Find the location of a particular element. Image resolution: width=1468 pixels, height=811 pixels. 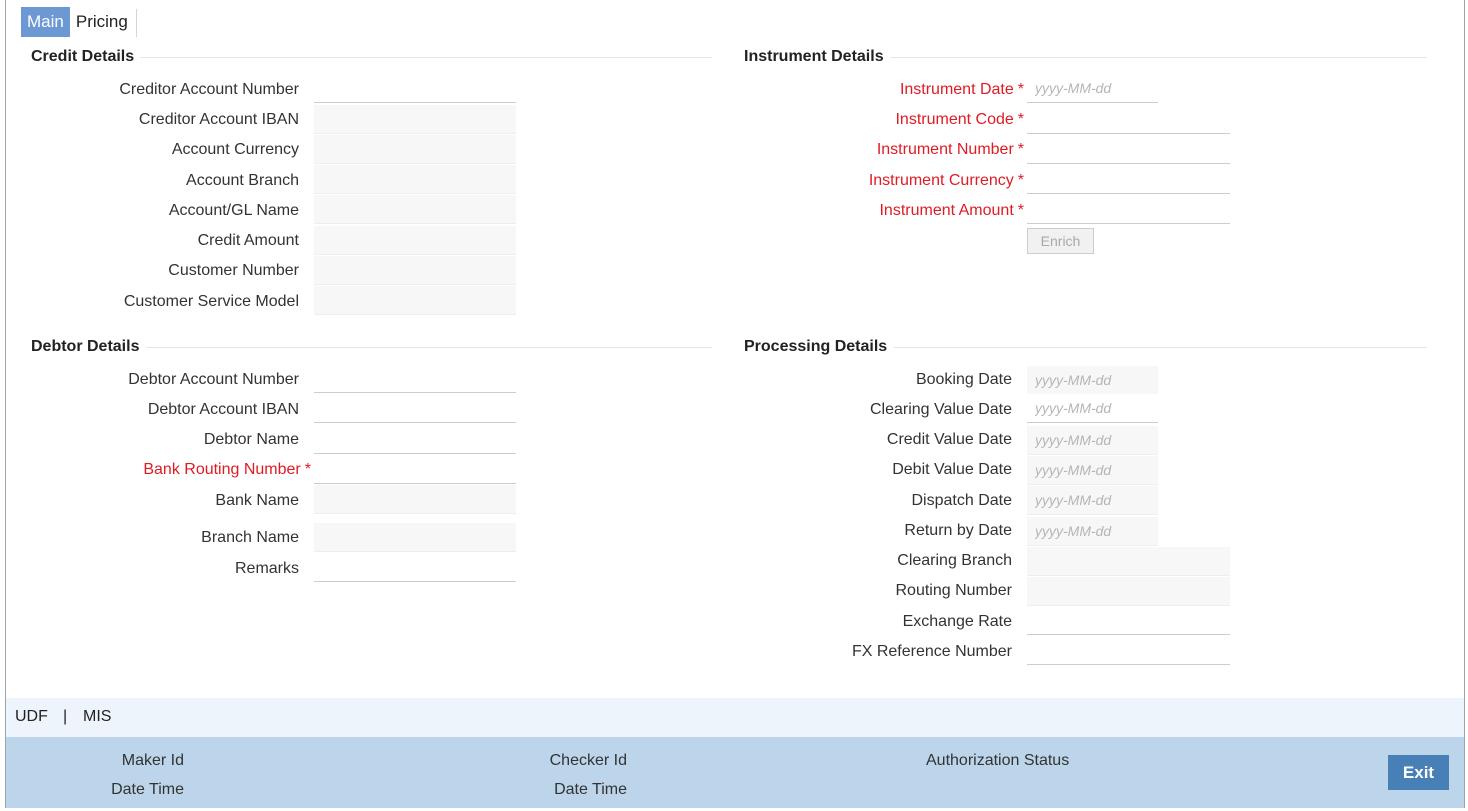

customer-number-input is located at coordinates (415, 270).